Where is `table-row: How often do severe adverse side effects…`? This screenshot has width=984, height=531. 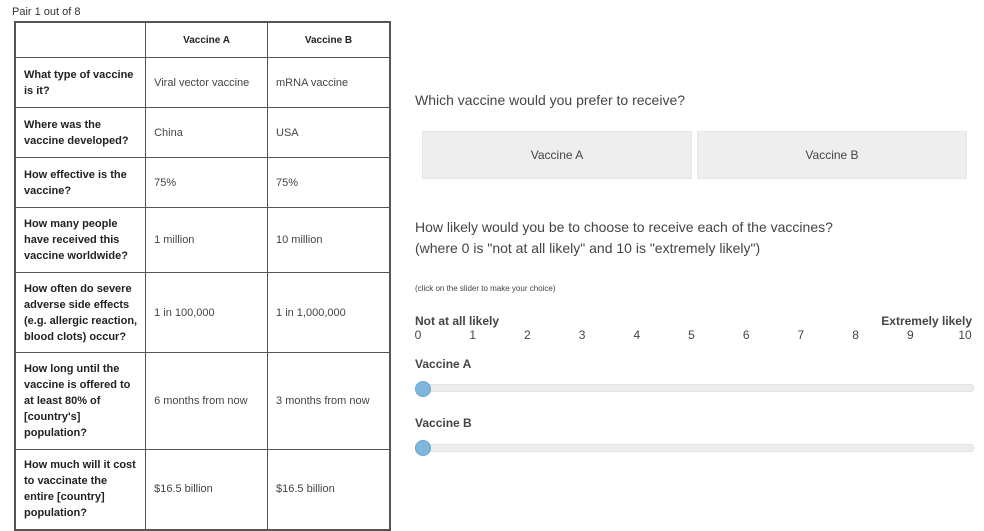 table-row: How often do severe adverse side effects… is located at coordinates (202, 312).